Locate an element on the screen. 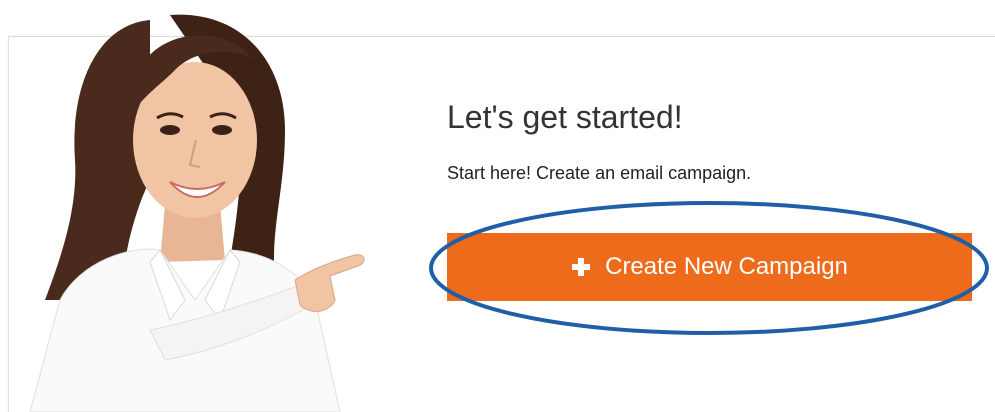 The image size is (995, 412). page-title: Let's get started! is located at coordinates (565, 117).